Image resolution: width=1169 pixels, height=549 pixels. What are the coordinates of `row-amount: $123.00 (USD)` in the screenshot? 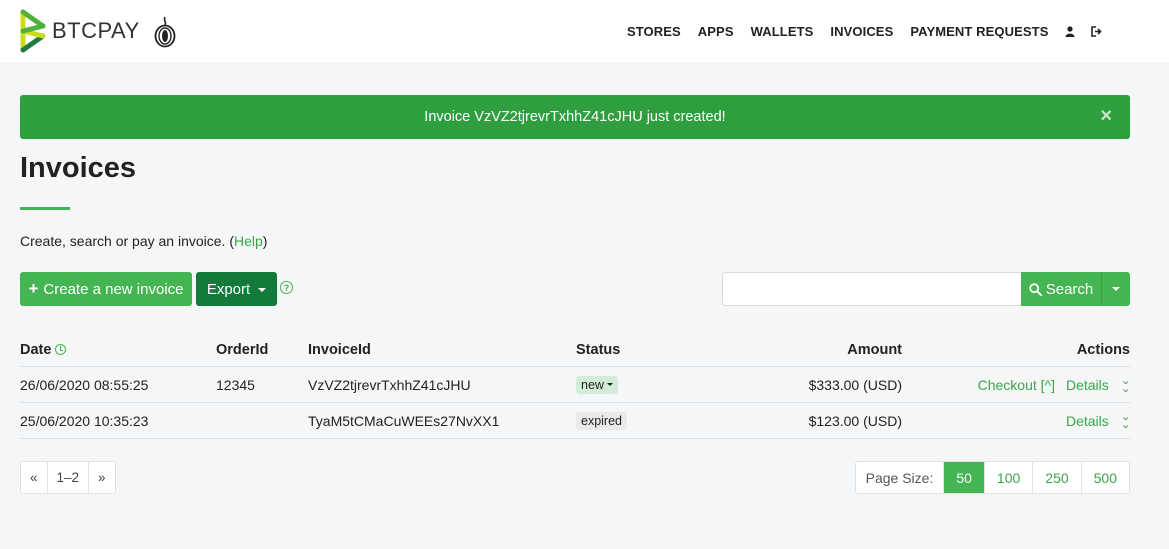 It's located at (855, 420).